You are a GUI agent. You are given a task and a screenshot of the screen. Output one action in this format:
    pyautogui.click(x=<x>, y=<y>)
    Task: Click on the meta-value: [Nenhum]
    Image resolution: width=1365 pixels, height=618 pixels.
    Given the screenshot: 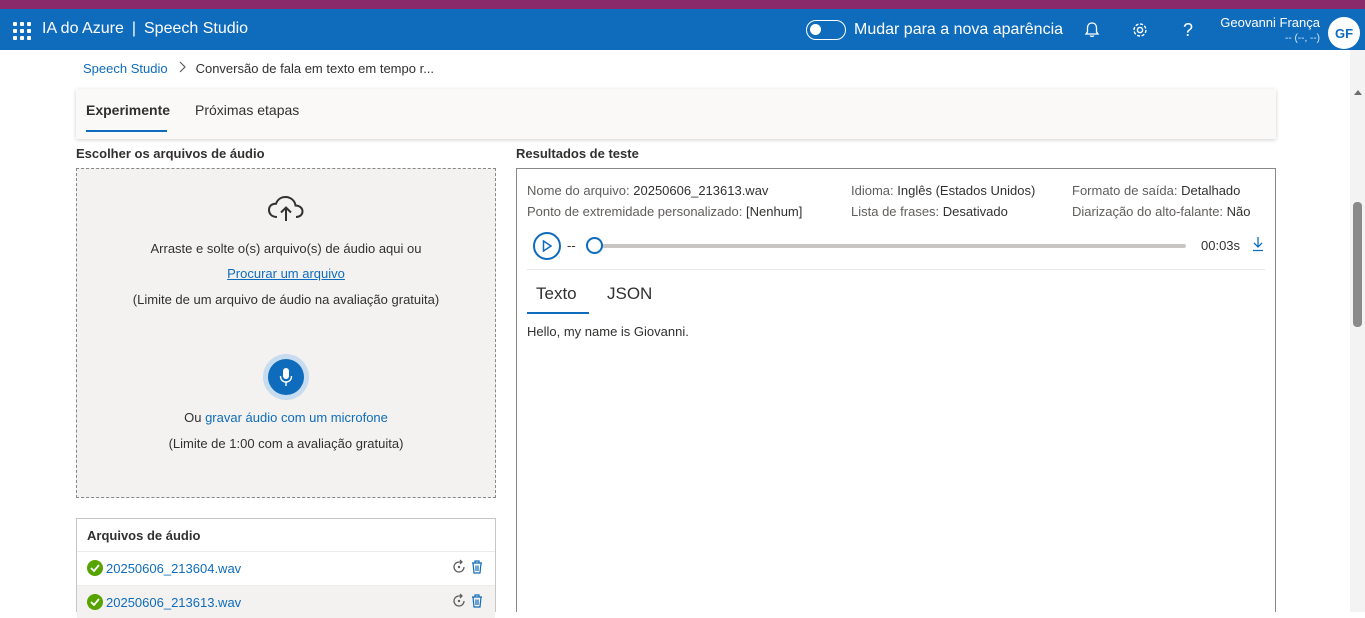 What is the action you would take?
    pyautogui.click(x=774, y=211)
    